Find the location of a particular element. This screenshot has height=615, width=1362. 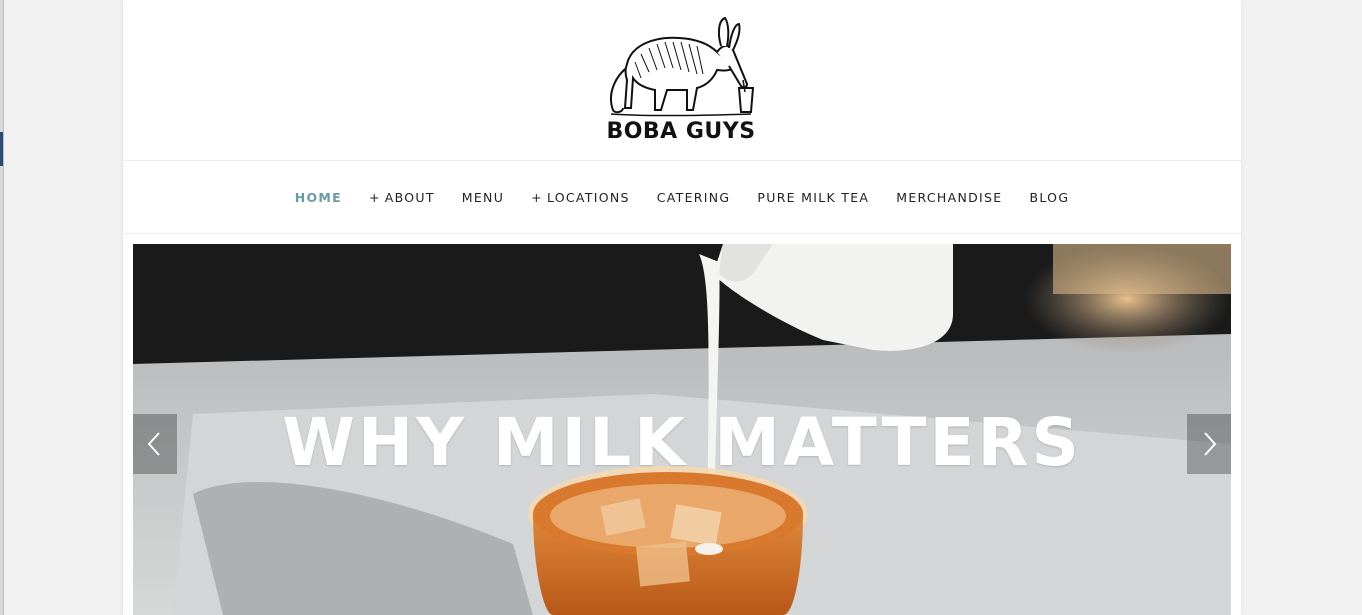

nav-item-blog: BLOG is located at coordinates (1049, 197).